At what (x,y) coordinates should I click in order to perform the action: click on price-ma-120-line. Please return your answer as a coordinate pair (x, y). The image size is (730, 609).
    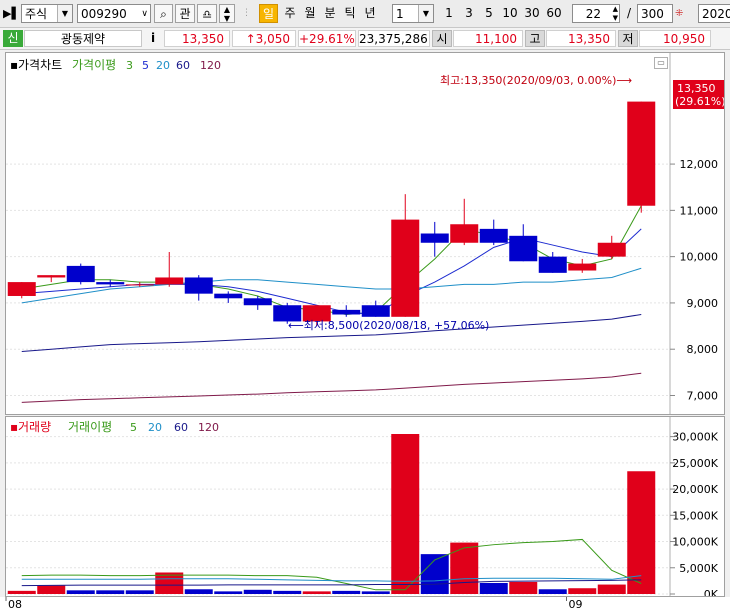
    Looking at the image, I should click on (331, 387).